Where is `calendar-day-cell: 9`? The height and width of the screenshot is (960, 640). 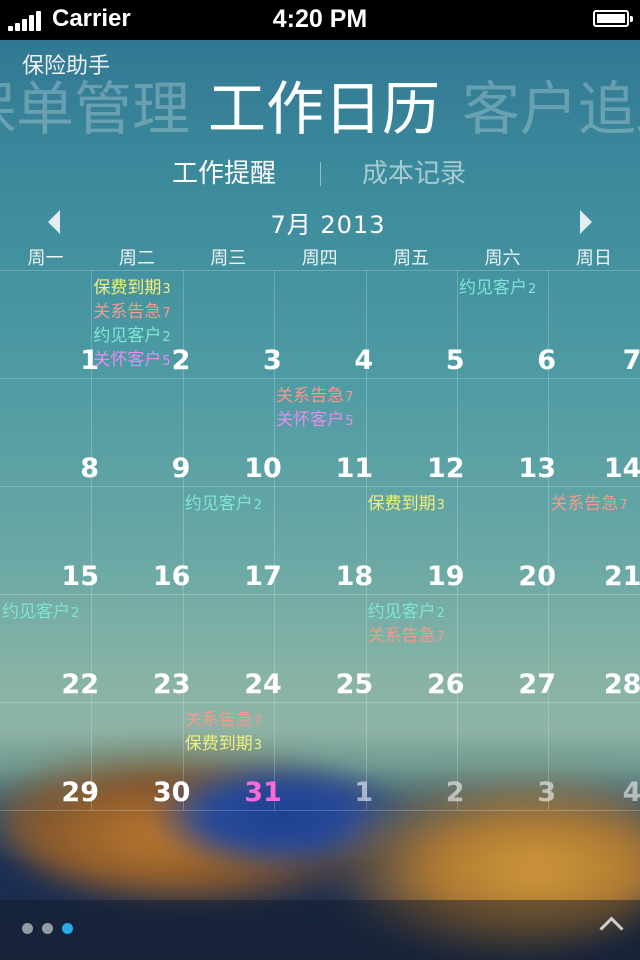
calendar-day-cell: 9 is located at coordinates (141, 432).